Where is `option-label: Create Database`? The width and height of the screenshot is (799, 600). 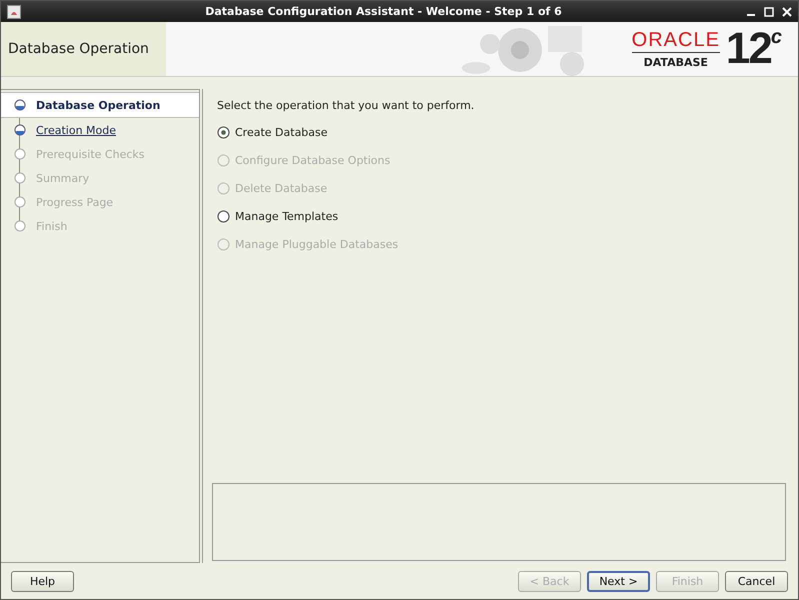 option-label: Create Database is located at coordinates (281, 132).